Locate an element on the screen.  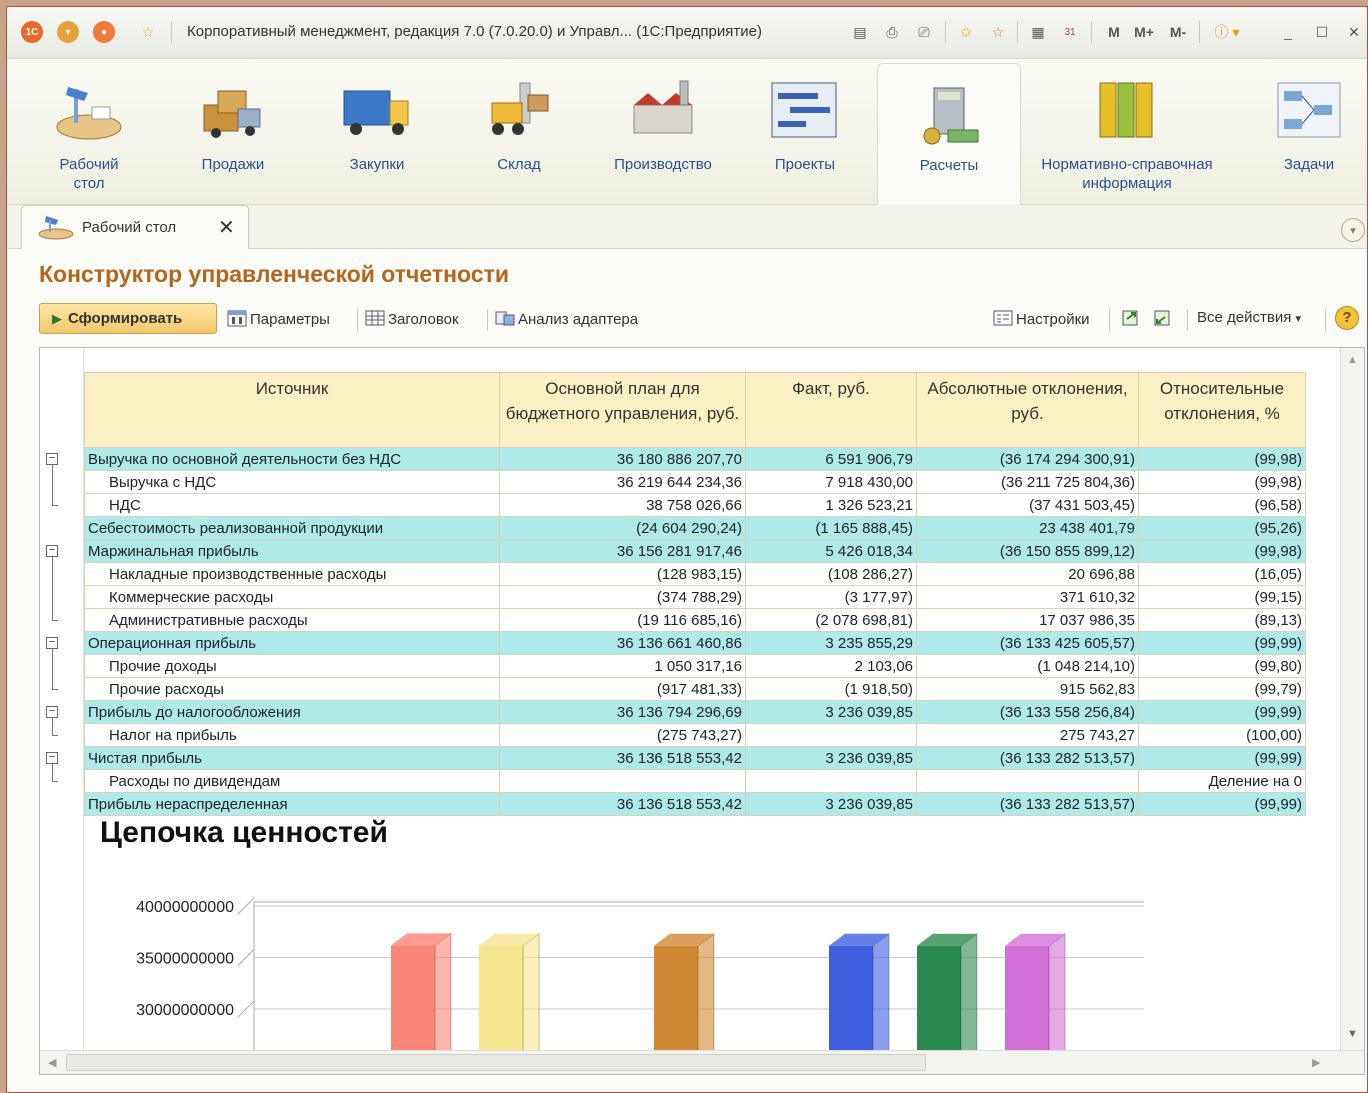
close-icon: ✕ is located at coordinates (1354, 32).